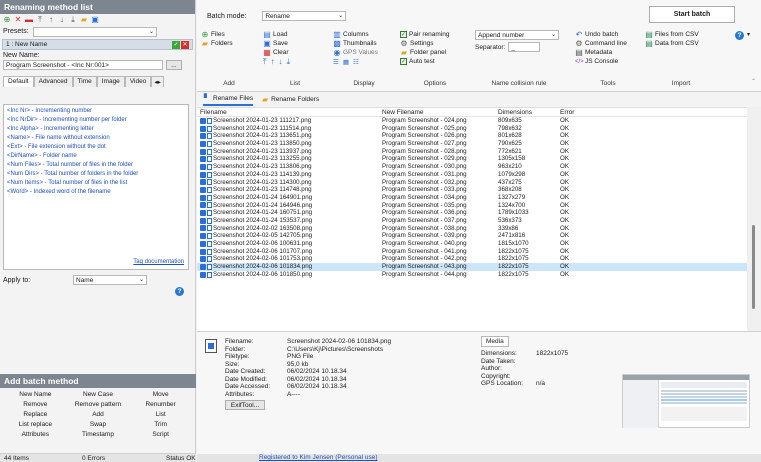  I want to click on close-icon: ✕, so click(185, 44).